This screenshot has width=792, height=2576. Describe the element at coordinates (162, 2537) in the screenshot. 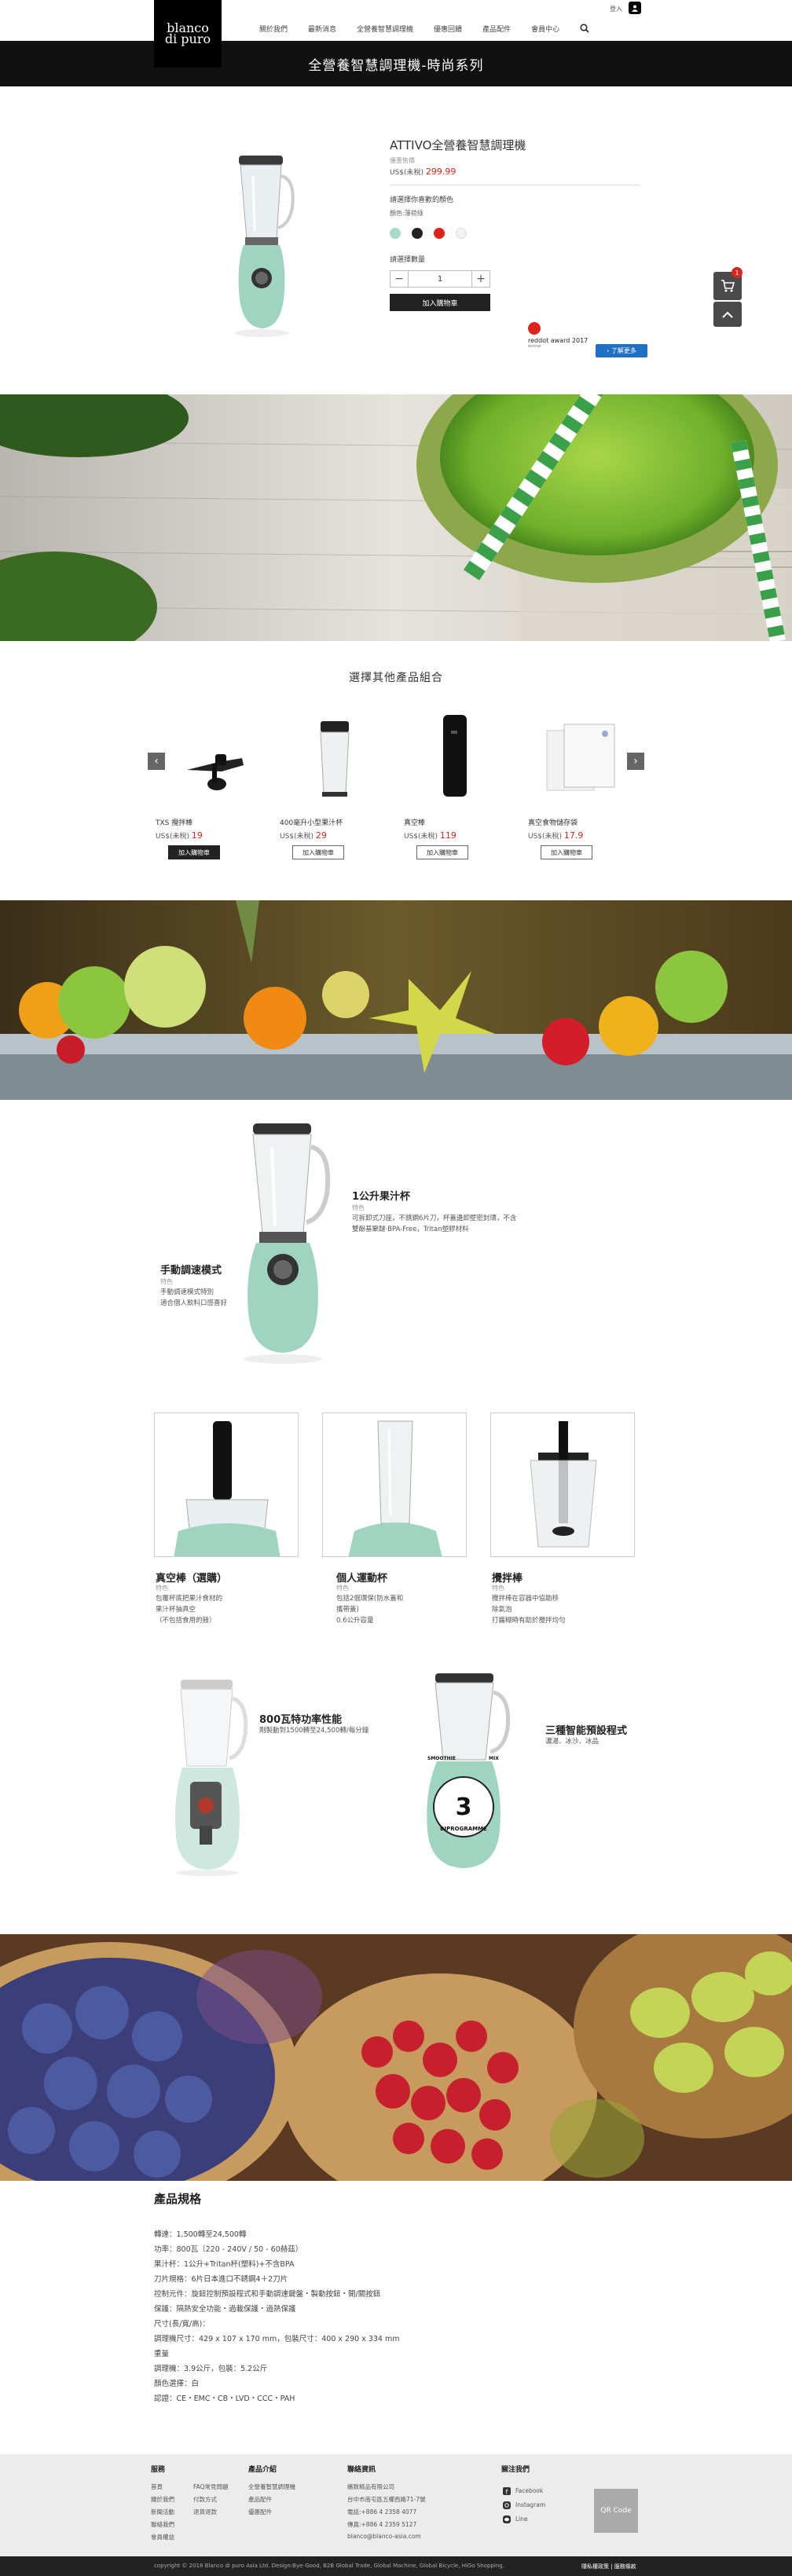

I see `footer-link: 會員權益` at that location.